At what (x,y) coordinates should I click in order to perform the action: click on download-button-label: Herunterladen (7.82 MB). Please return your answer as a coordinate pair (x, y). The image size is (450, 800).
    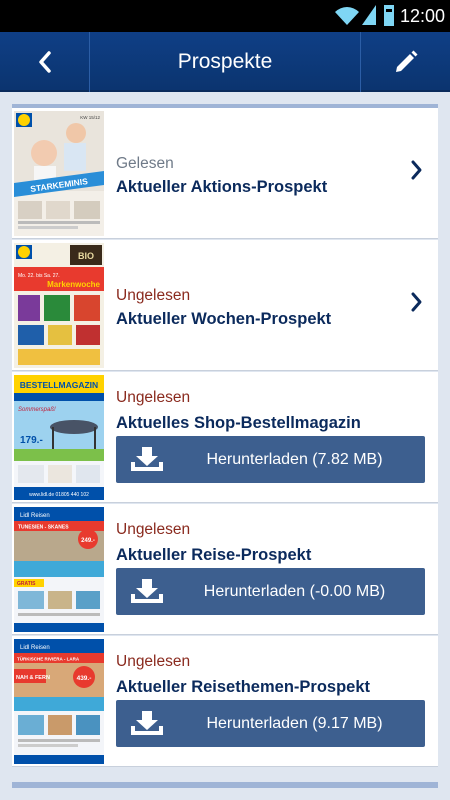
    Looking at the image, I should click on (294, 459).